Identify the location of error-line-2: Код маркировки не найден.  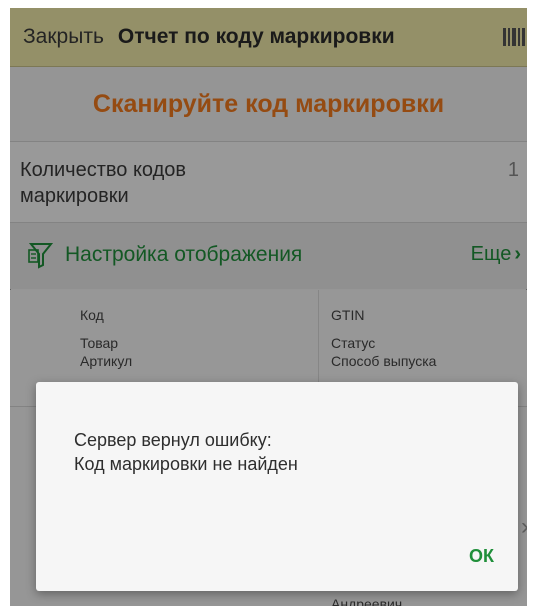
(186, 464).